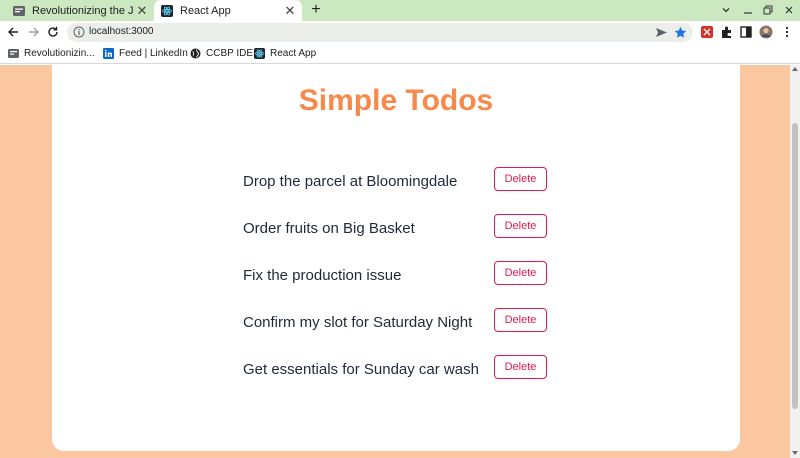 The height and width of the screenshot is (458, 800). Describe the element at coordinates (13, 32) in the screenshot. I see `back-icon` at that location.